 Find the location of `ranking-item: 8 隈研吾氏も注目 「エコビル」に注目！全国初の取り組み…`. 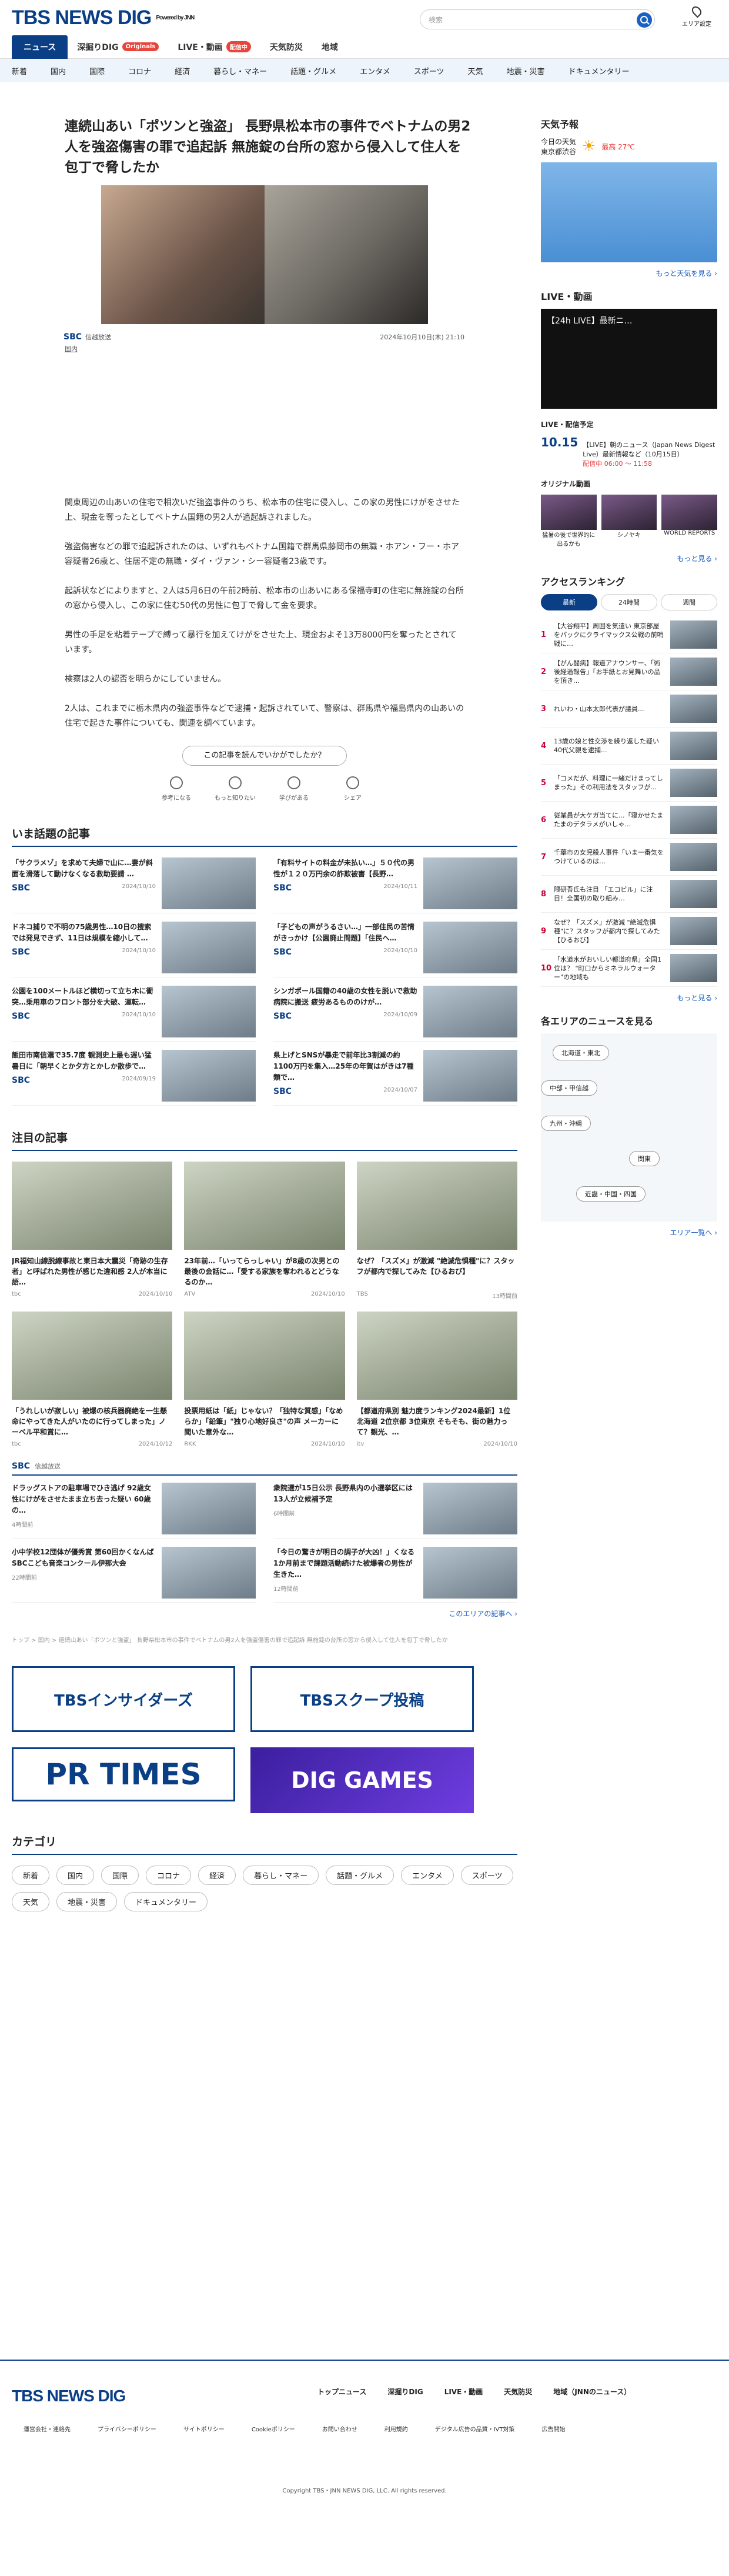

ranking-item: 8 隈研吾氏も注目 「エコビル」に注目！全国初の取り組み… is located at coordinates (629, 894).